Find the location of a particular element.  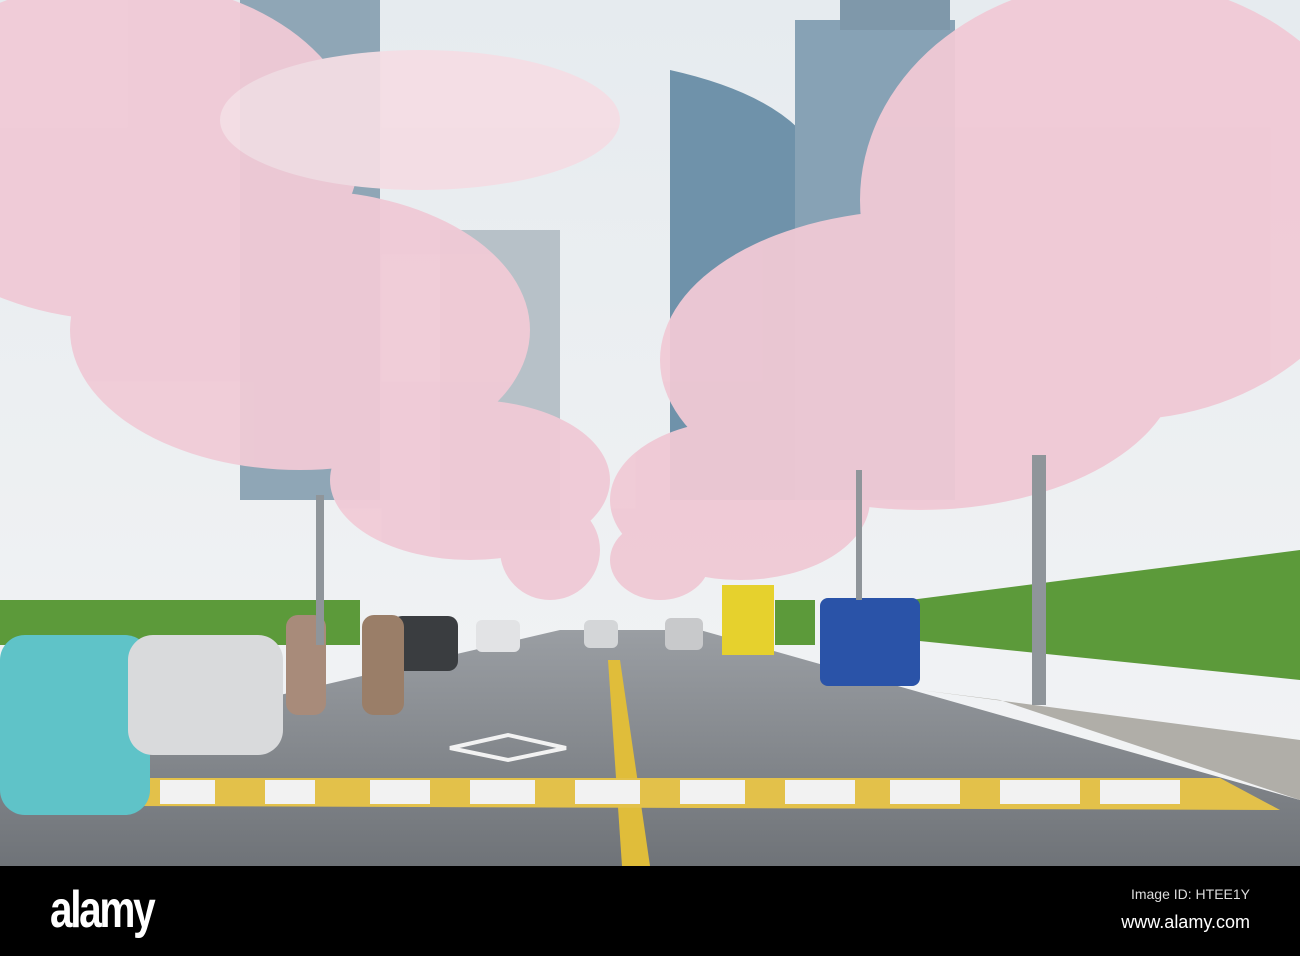

image-id-label: Image ID: HTEE1Y is located at coordinates (1190, 894).